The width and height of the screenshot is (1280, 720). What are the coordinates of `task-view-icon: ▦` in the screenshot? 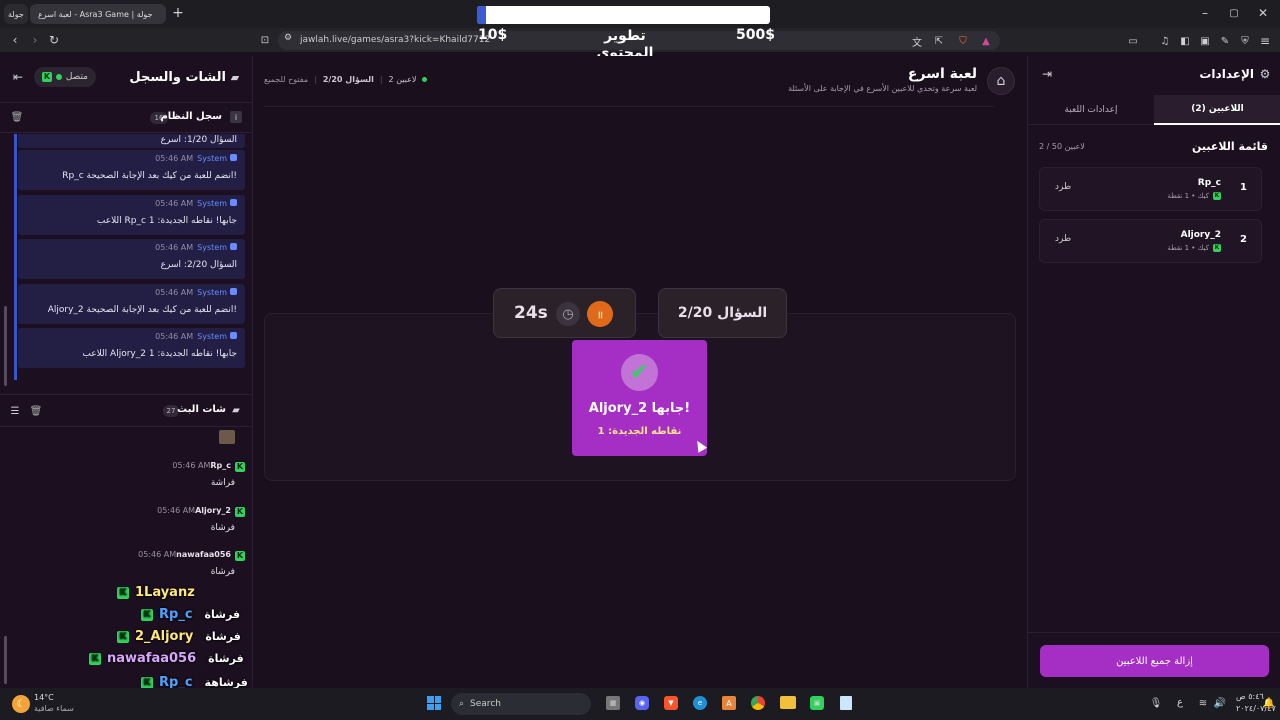 It's located at (613, 703).